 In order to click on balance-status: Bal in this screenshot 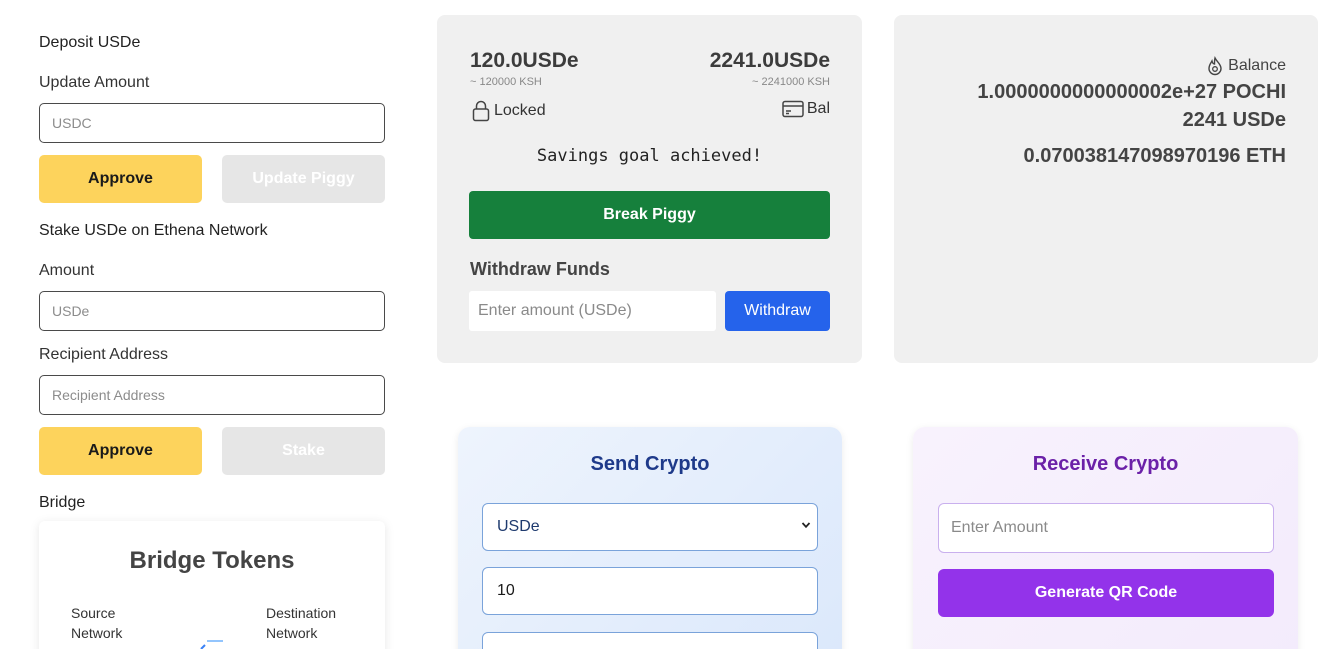, I will do `click(806, 109)`.